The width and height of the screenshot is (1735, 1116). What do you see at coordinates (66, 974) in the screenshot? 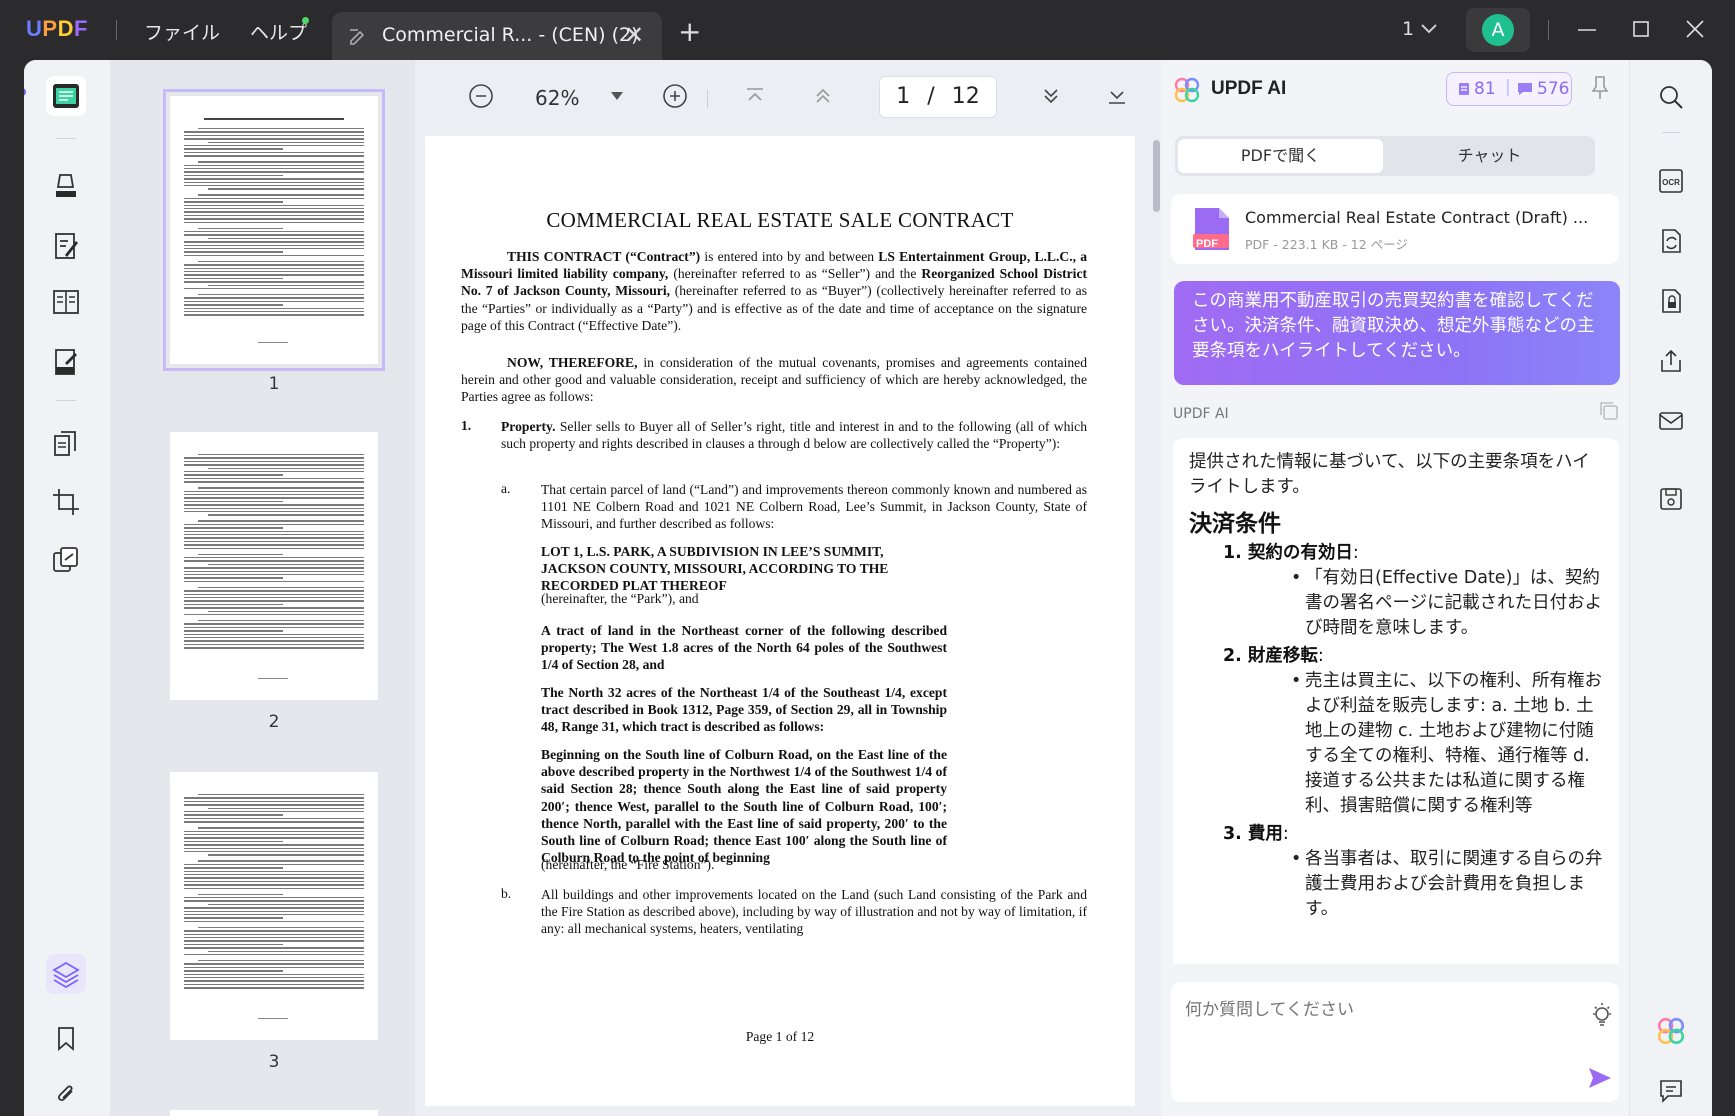
I see `layers-button` at bounding box center [66, 974].